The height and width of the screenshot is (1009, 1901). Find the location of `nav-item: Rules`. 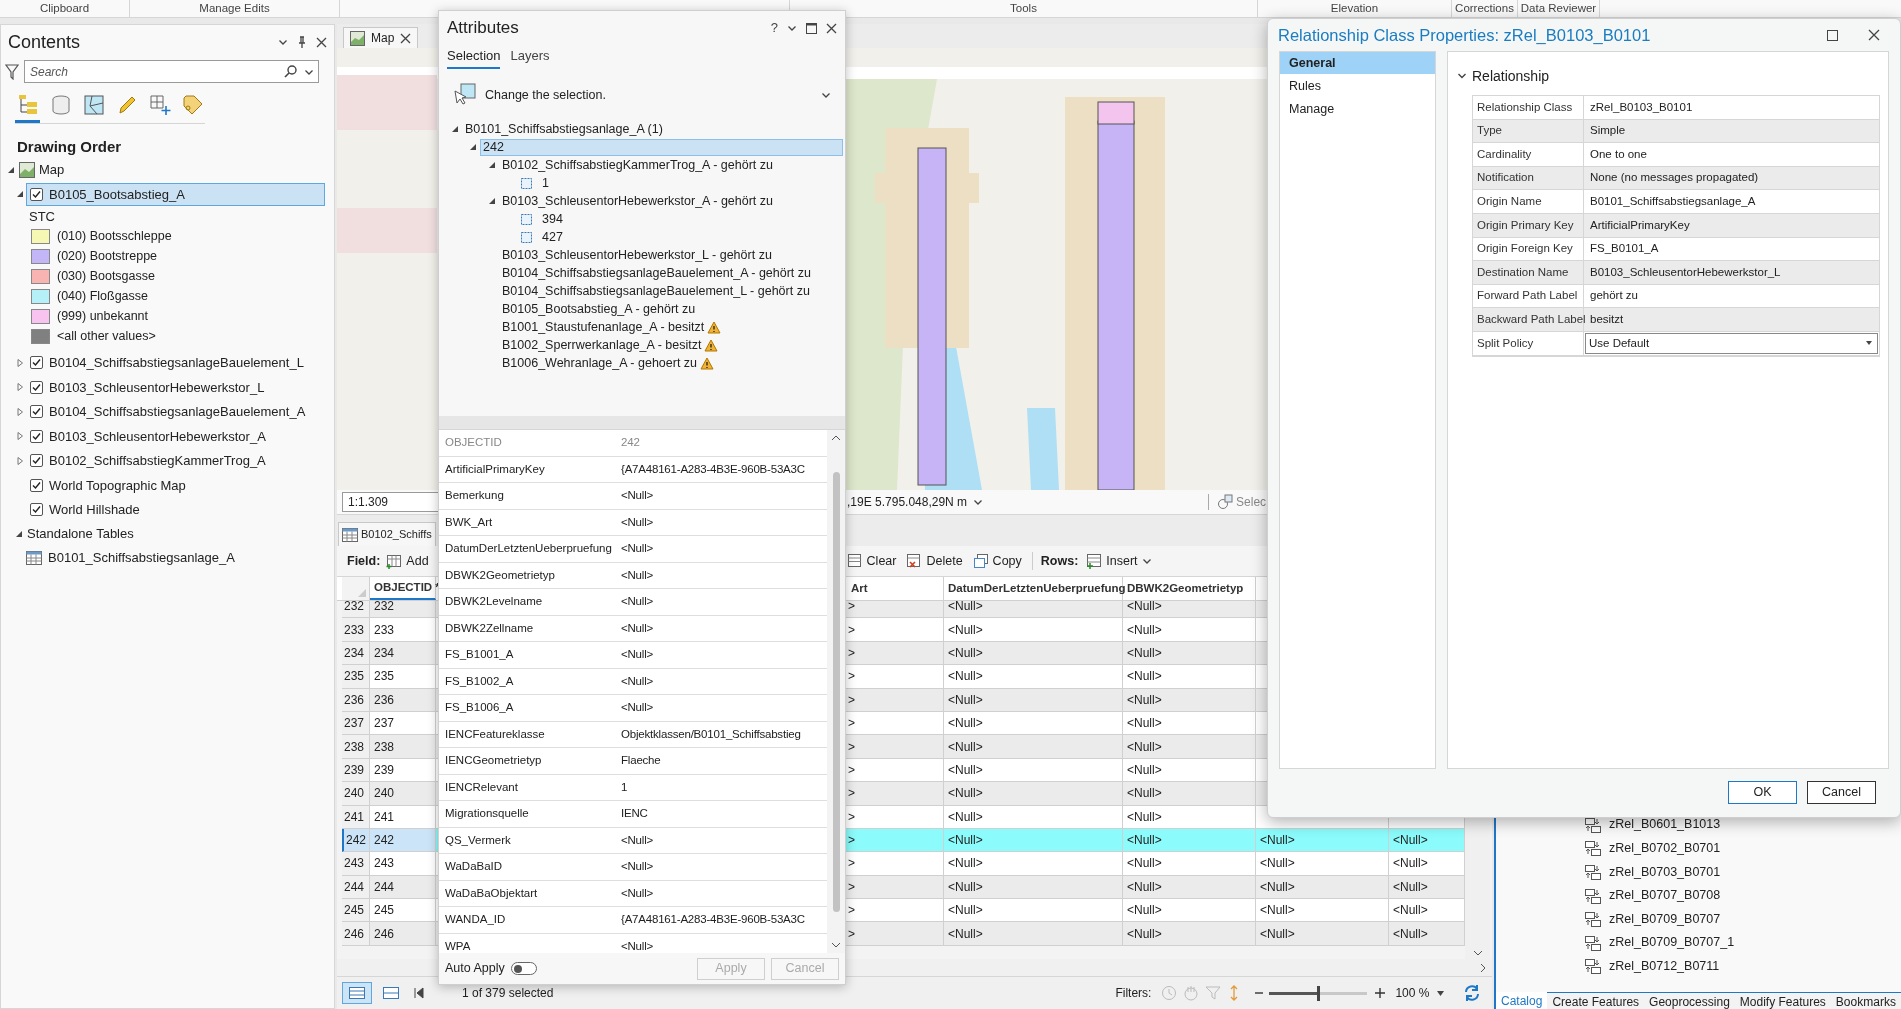

nav-item: Rules is located at coordinates (1357, 86).